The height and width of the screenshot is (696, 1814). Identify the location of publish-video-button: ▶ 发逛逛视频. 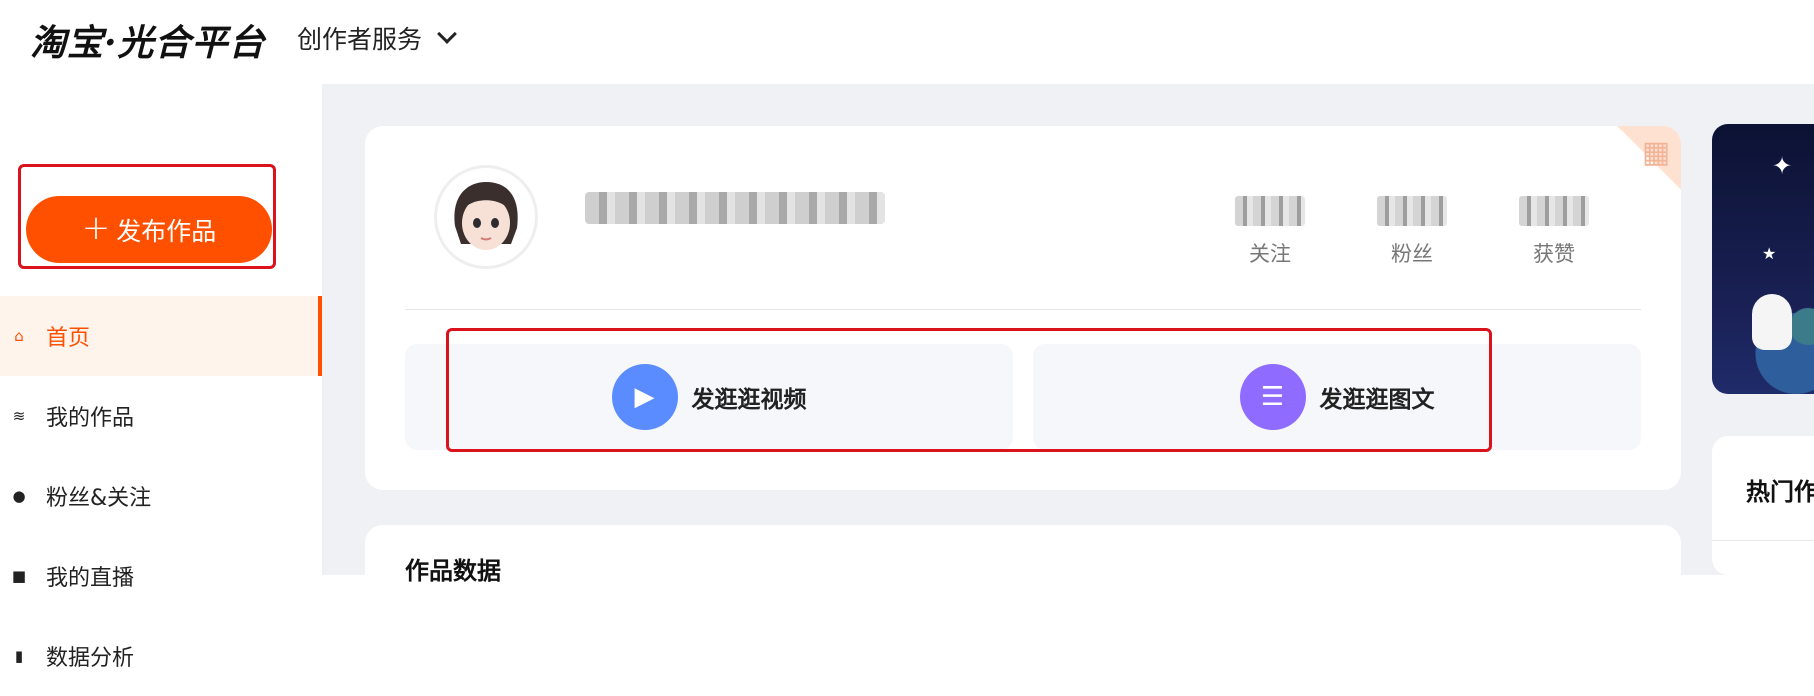
(709, 397).